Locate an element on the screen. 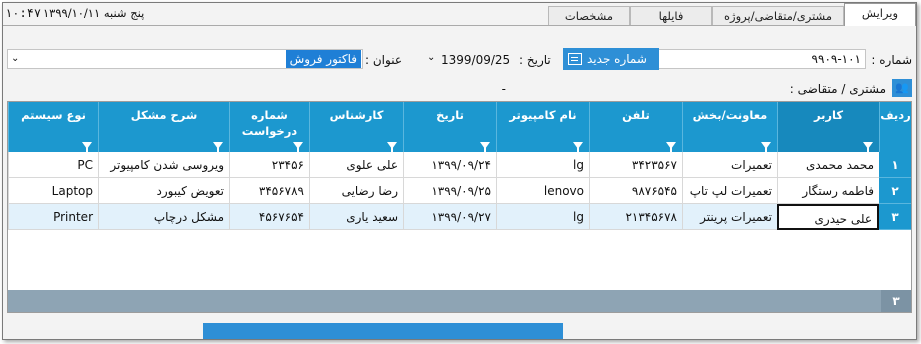 The width and height of the screenshot is (921, 344). new-number-button: شماره جدید is located at coordinates (611, 59).